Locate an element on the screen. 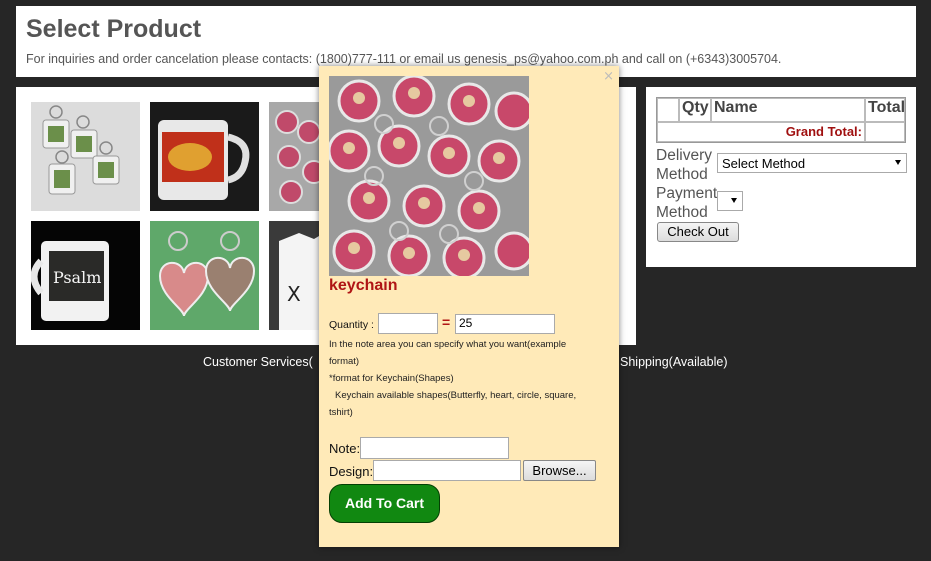 Image resolution: width=931 pixels, height=561 pixels. keychain-heart-image is located at coordinates (204, 275).